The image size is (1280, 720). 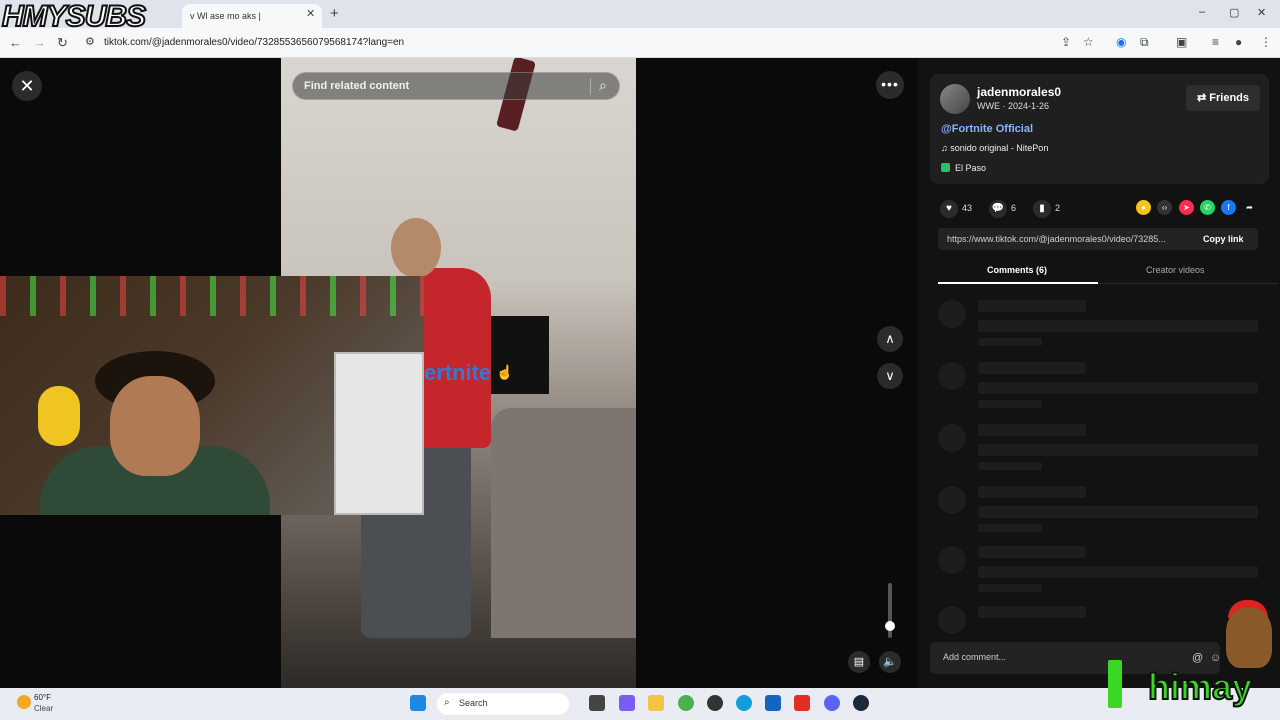 I want to click on forward-icon: →, so click(x=39, y=42).